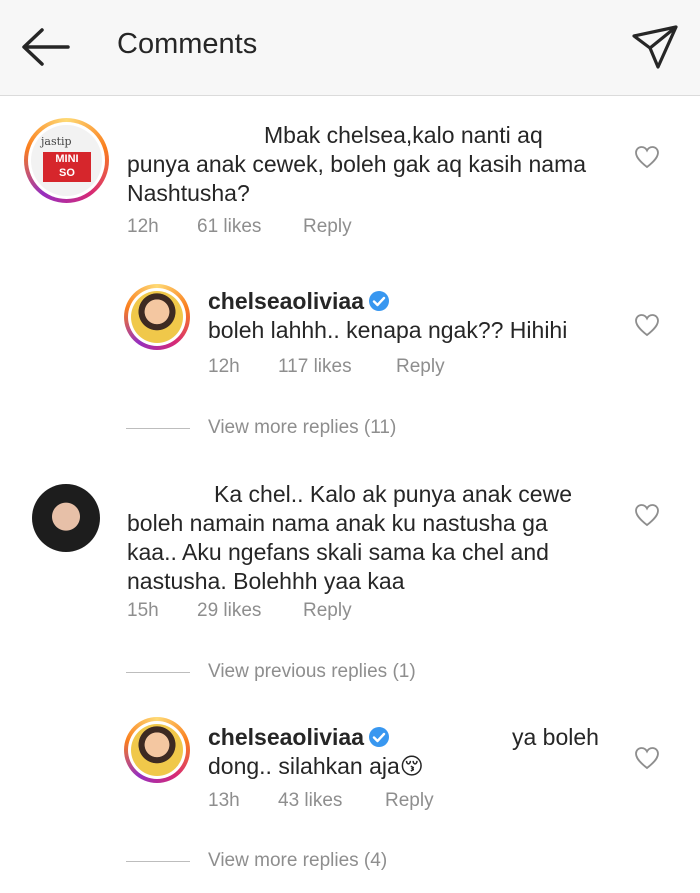  I want to click on commenter-avatar, so click(66, 518).